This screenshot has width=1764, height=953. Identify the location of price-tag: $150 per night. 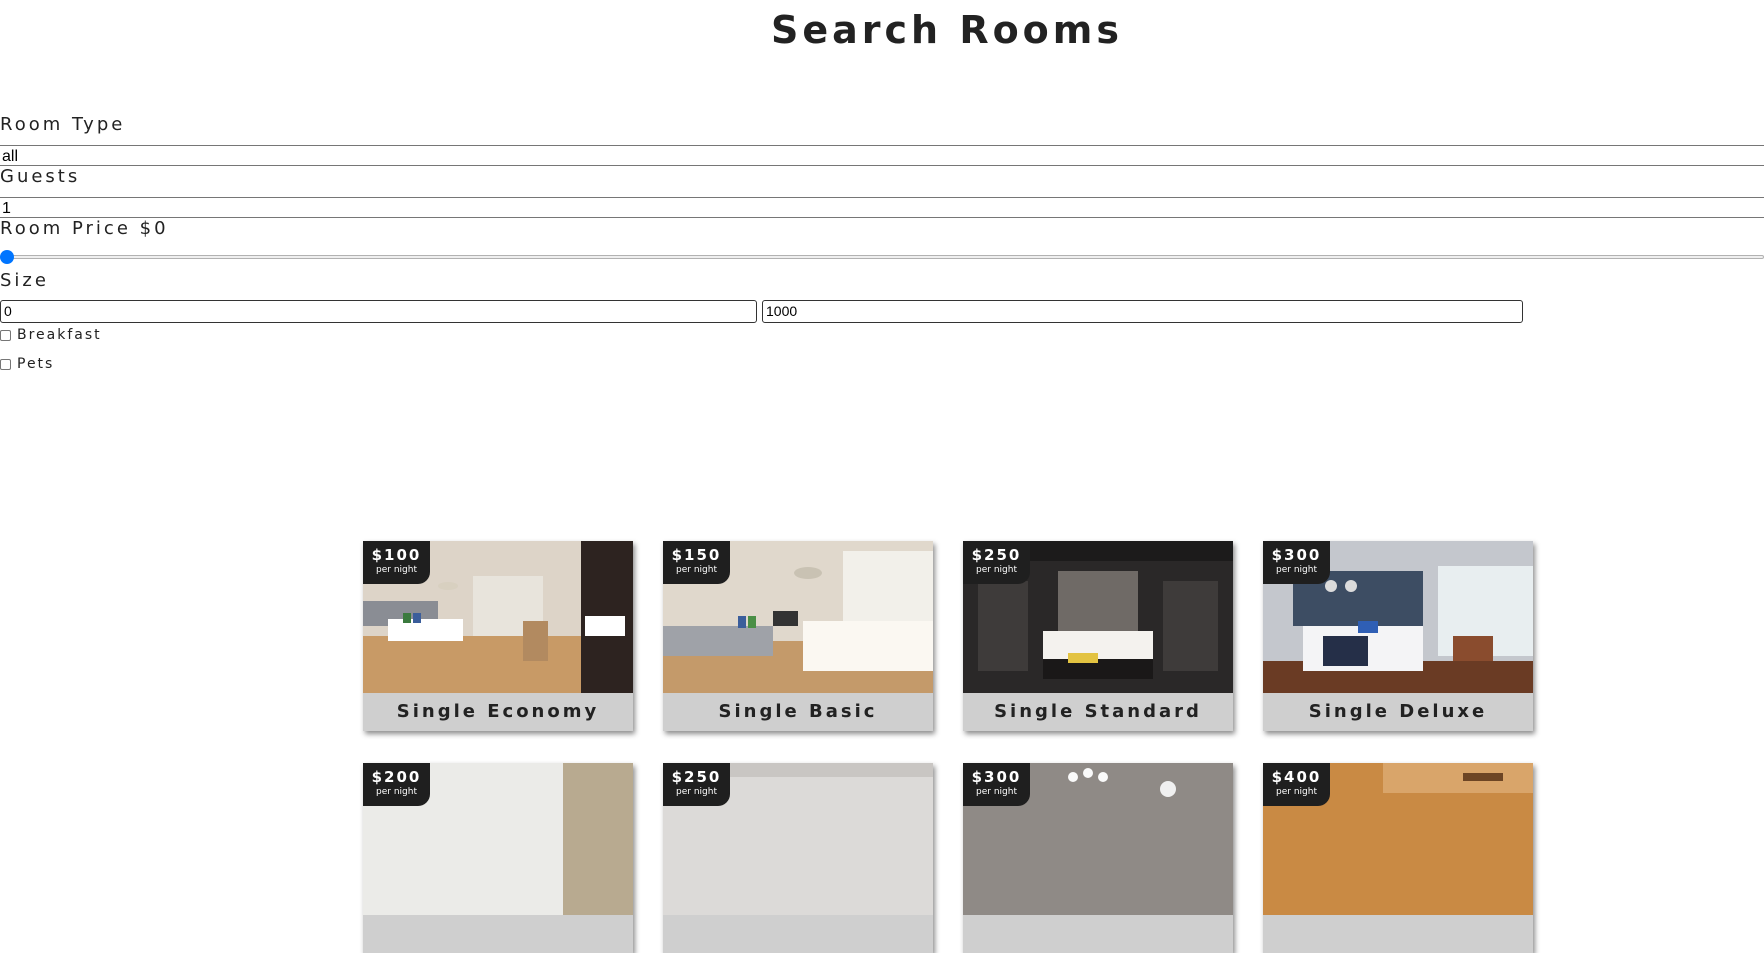
(696, 562).